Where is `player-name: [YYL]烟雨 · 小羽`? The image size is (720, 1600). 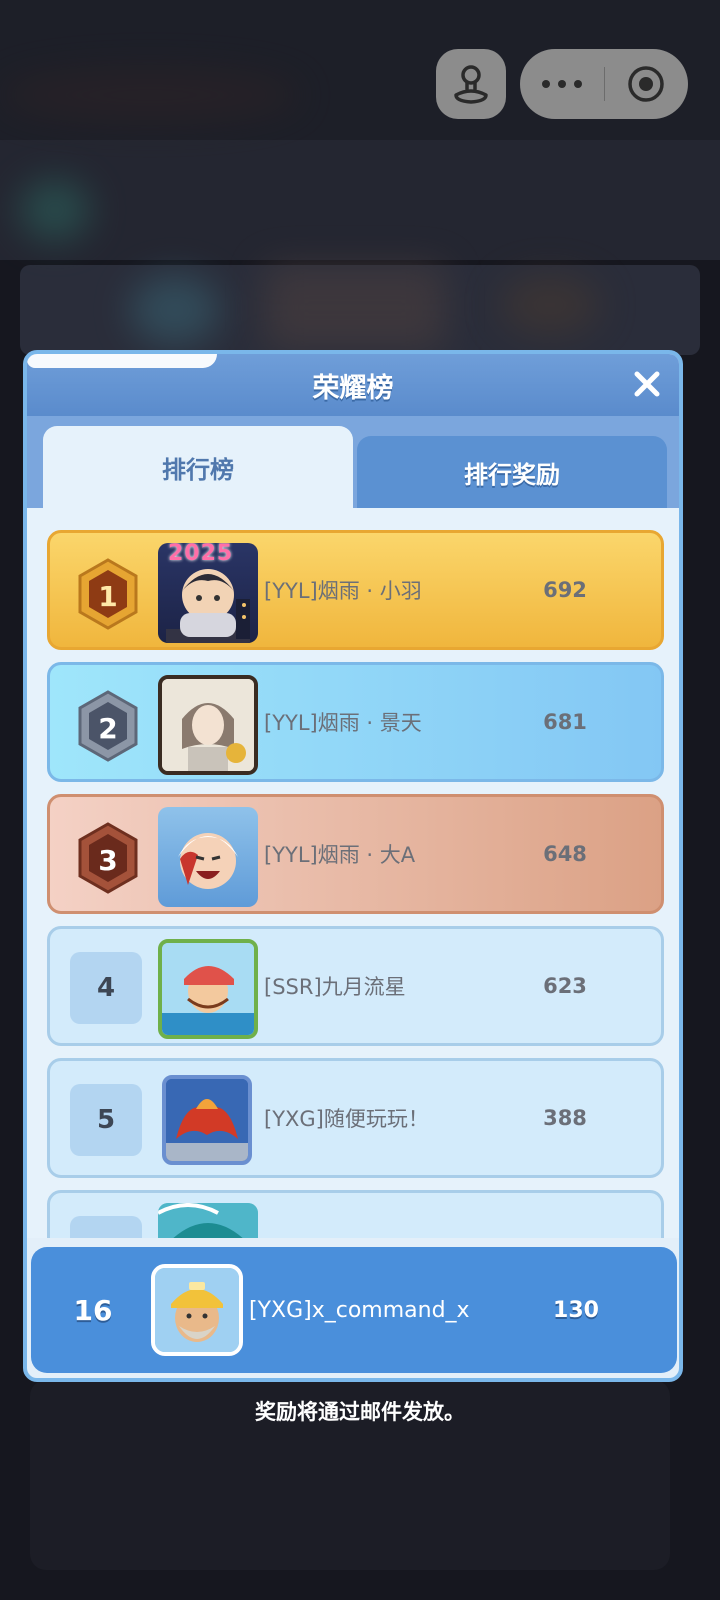
player-name: [YYL]烟雨 · 小羽 is located at coordinates (343, 591).